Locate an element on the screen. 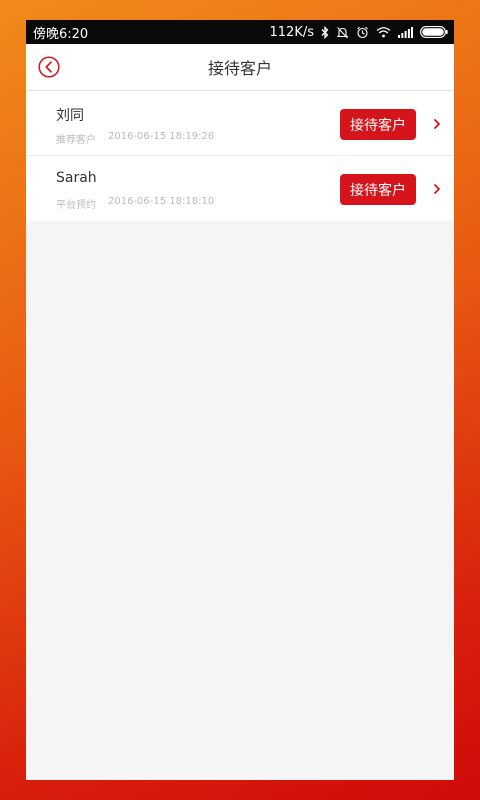 The width and height of the screenshot is (480, 800). customer-meta: 推荐客户 2016-06-15 18:19:26 is located at coordinates (135, 138).